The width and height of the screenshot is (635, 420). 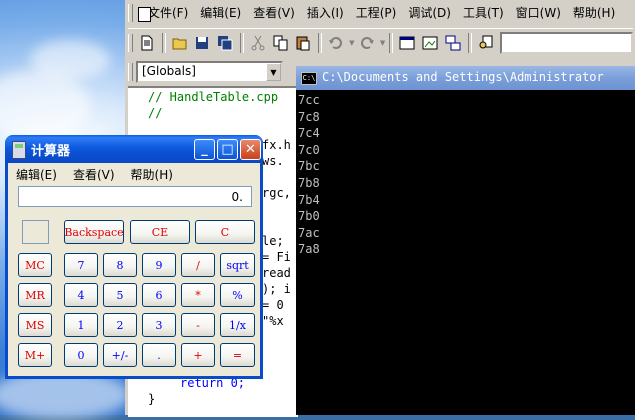 What do you see at coordinates (309, 100) in the screenshot?
I see `console-line: 7cc` at bounding box center [309, 100].